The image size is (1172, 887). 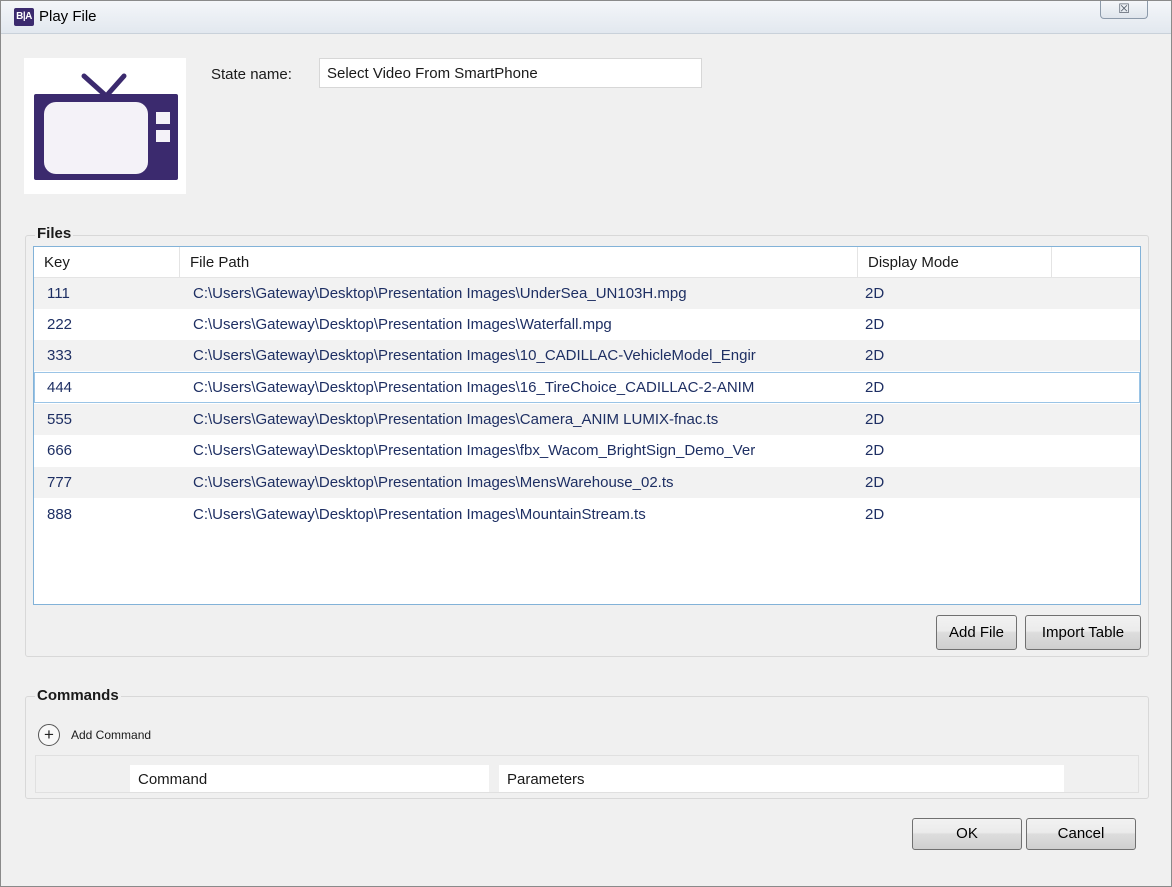 What do you see at coordinates (54, 233) in the screenshot?
I see `files-group-label: Files` at bounding box center [54, 233].